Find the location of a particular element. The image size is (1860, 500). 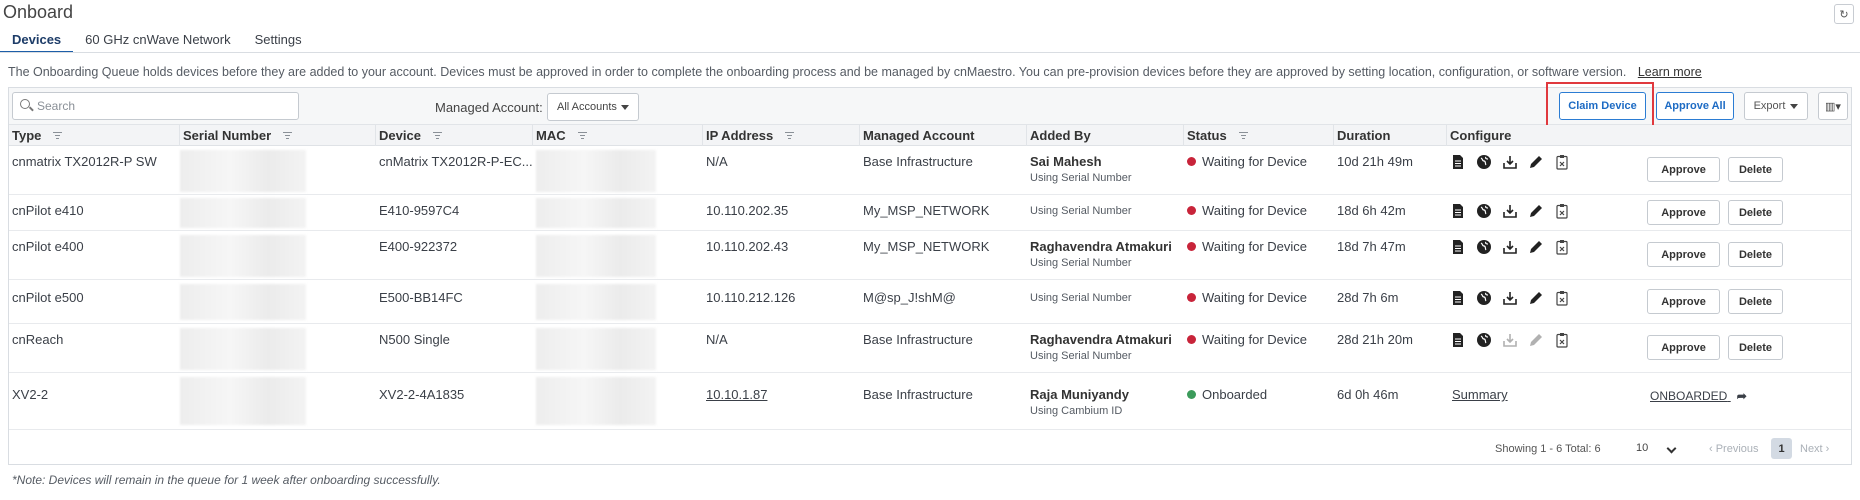

previous-page-button: ‹ Previous is located at coordinates (1734, 449).